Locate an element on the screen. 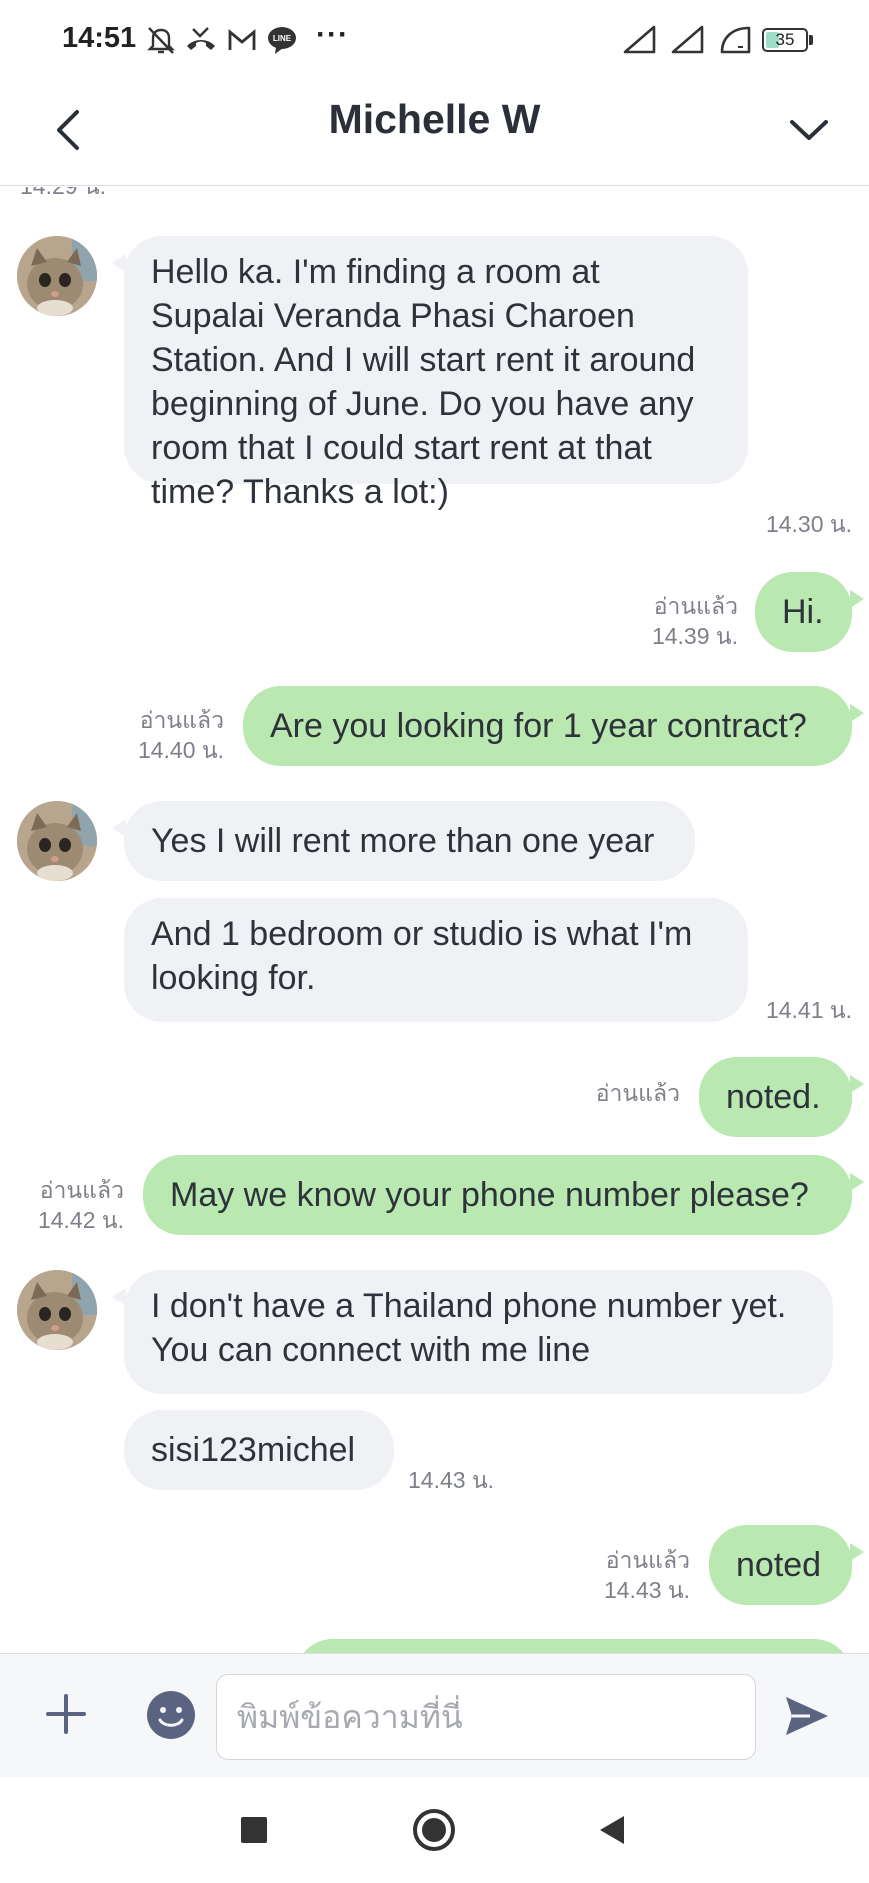 This screenshot has width=869, height=1883. message-time: 14.39 น. is located at coordinates (694, 636).